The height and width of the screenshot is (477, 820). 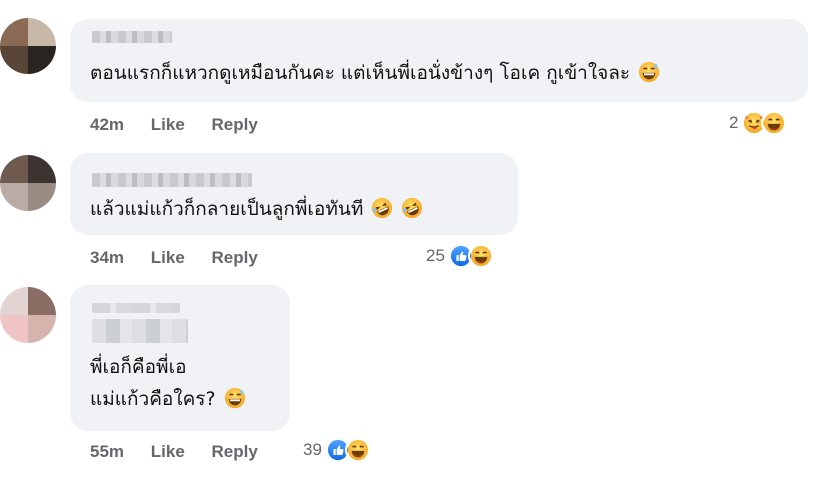 What do you see at coordinates (337, 450) in the screenshot?
I see `reaction-summary: 39` at bounding box center [337, 450].